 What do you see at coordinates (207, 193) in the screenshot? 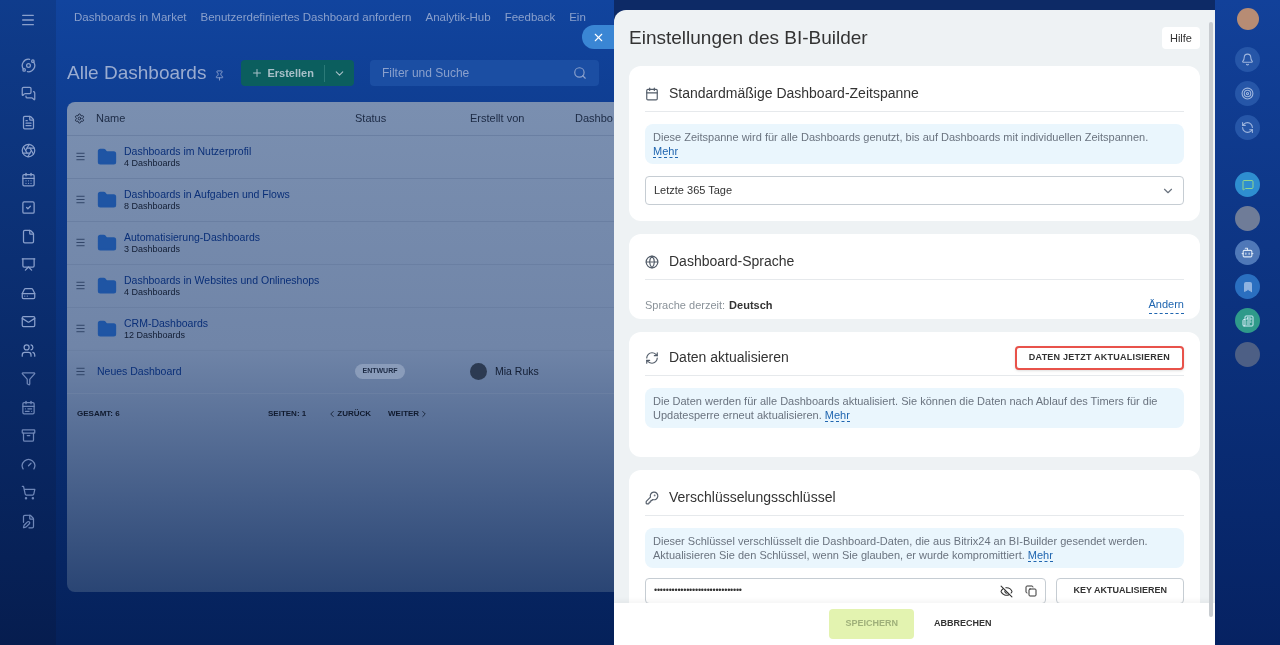
I see `folder-name: Dashboards in Aufgaben und Flows` at bounding box center [207, 193].